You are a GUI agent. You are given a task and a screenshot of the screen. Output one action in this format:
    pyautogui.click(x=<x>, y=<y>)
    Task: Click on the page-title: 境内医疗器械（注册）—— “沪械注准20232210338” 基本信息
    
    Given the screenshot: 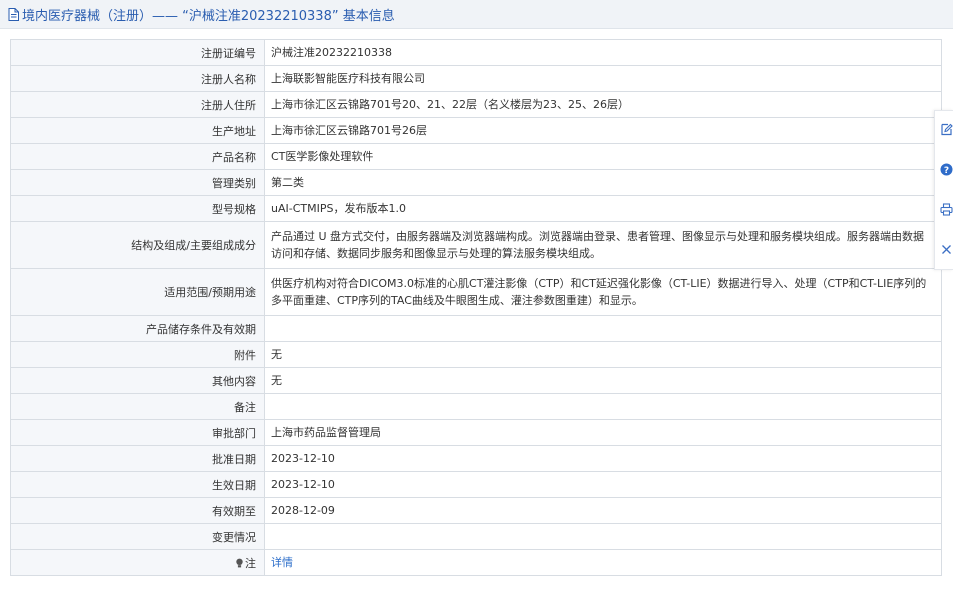 What is the action you would take?
    pyautogui.click(x=208, y=16)
    